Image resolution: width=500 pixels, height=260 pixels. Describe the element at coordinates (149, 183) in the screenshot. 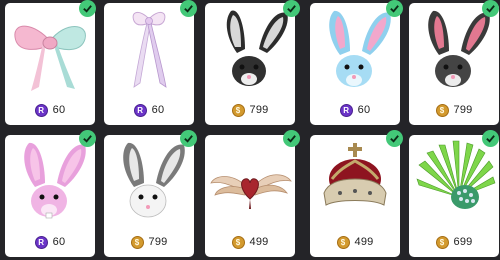

I see `white-bunny-image` at that location.